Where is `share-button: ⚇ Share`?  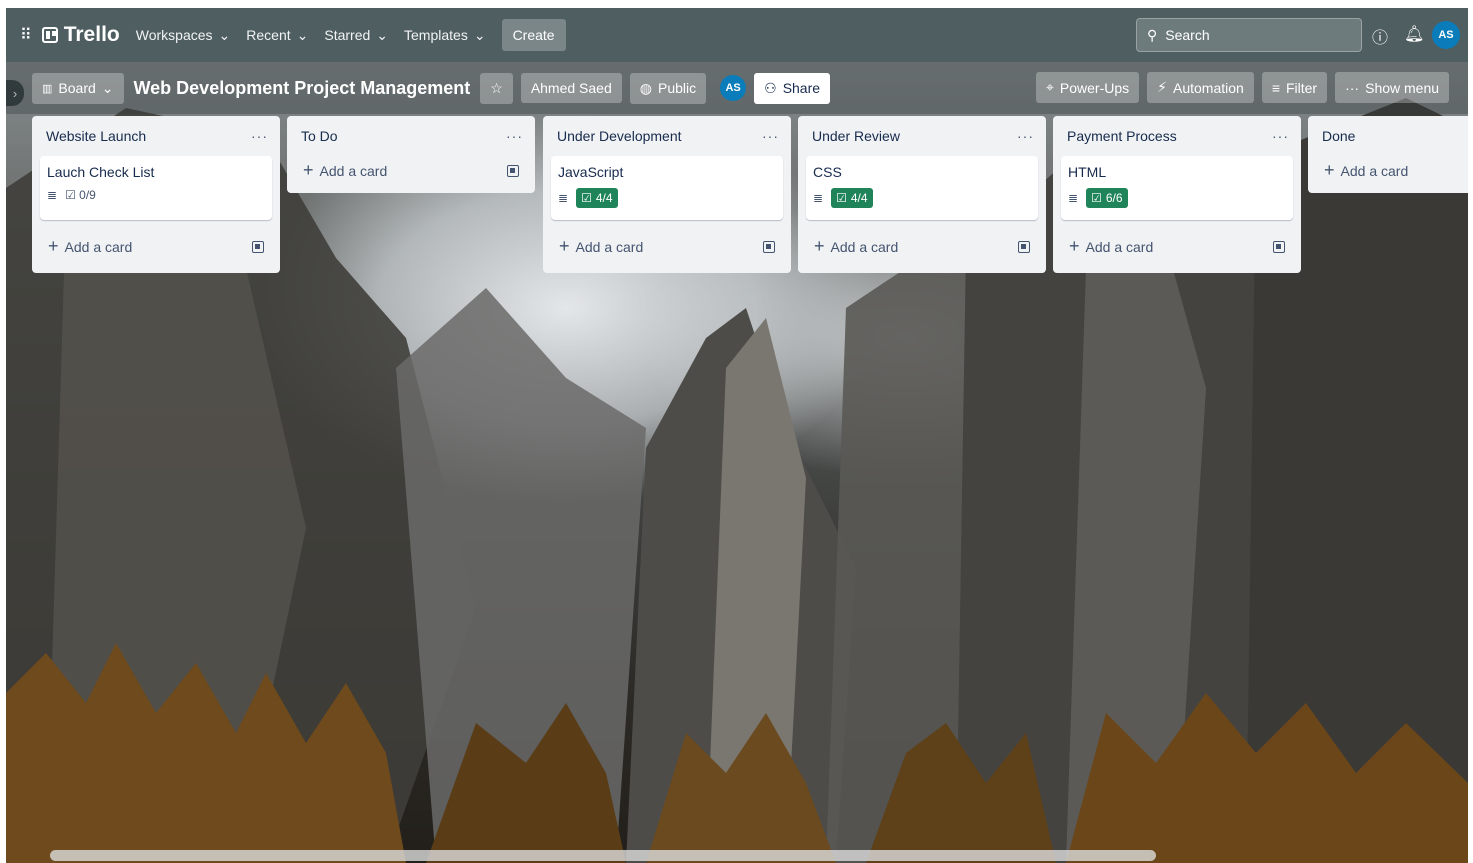
share-button: ⚇ Share is located at coordinates (792, 88).